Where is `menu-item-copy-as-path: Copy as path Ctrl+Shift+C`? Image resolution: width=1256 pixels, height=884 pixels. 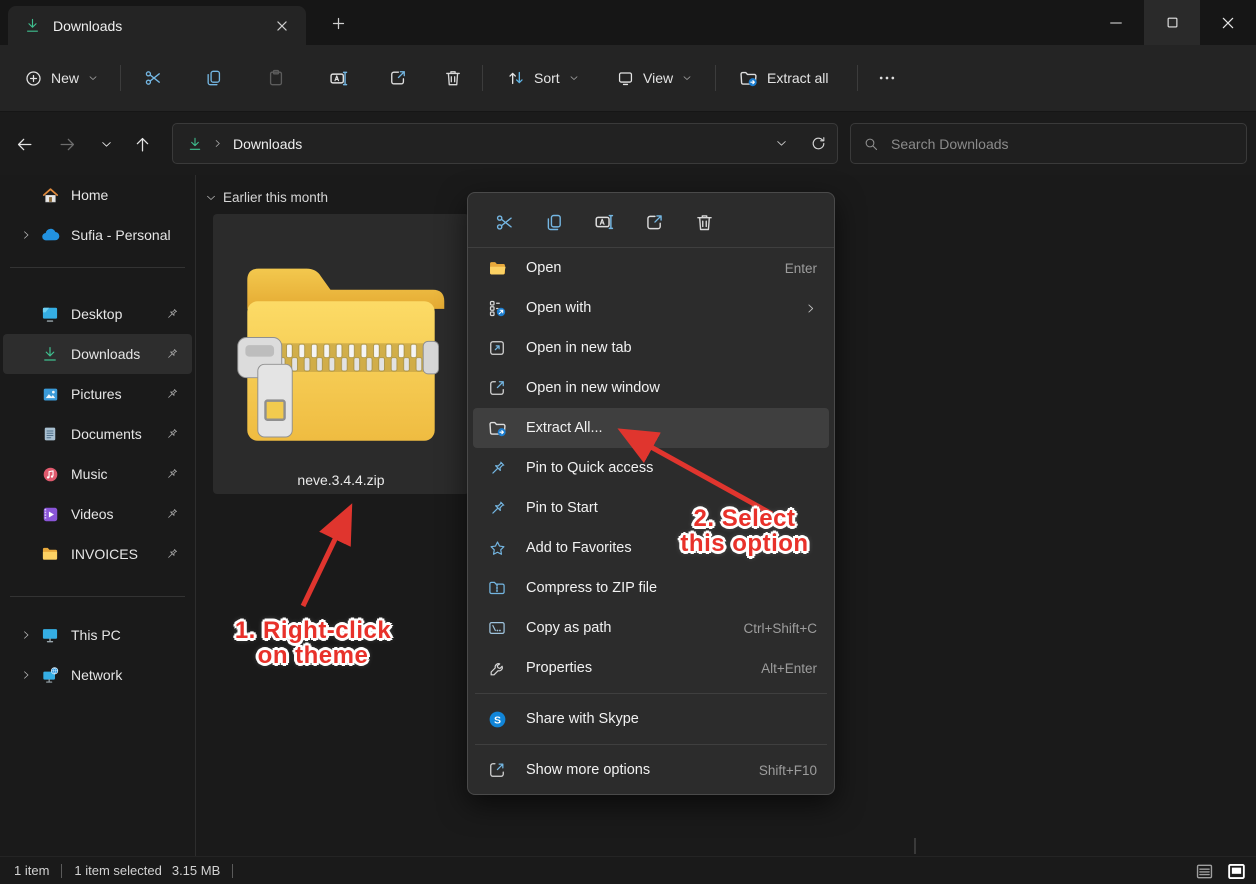 menu-item-copy-as-path: Copy as path Ctrl+Shift+C is located at coordinates (651, 628).